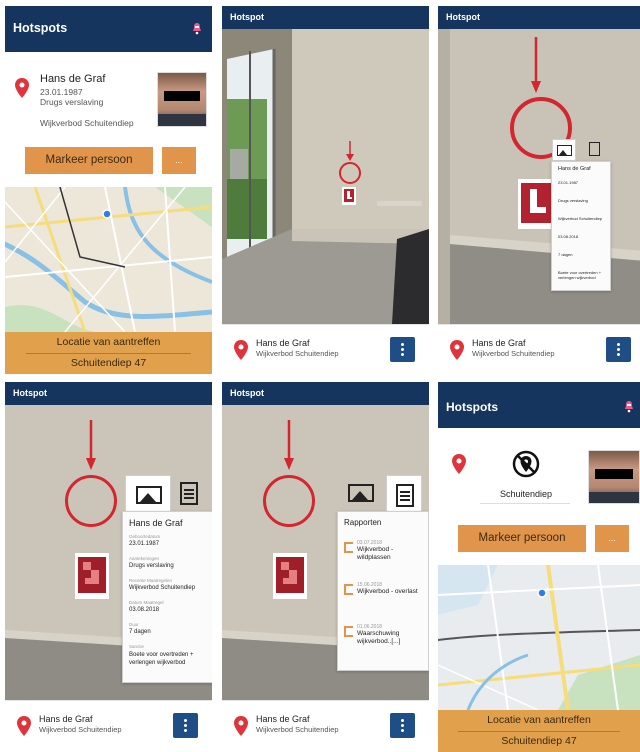  Describe the element at coordinates (573, 200) in the screenshot. I see `card-field: Drugs verslaving` at that location.